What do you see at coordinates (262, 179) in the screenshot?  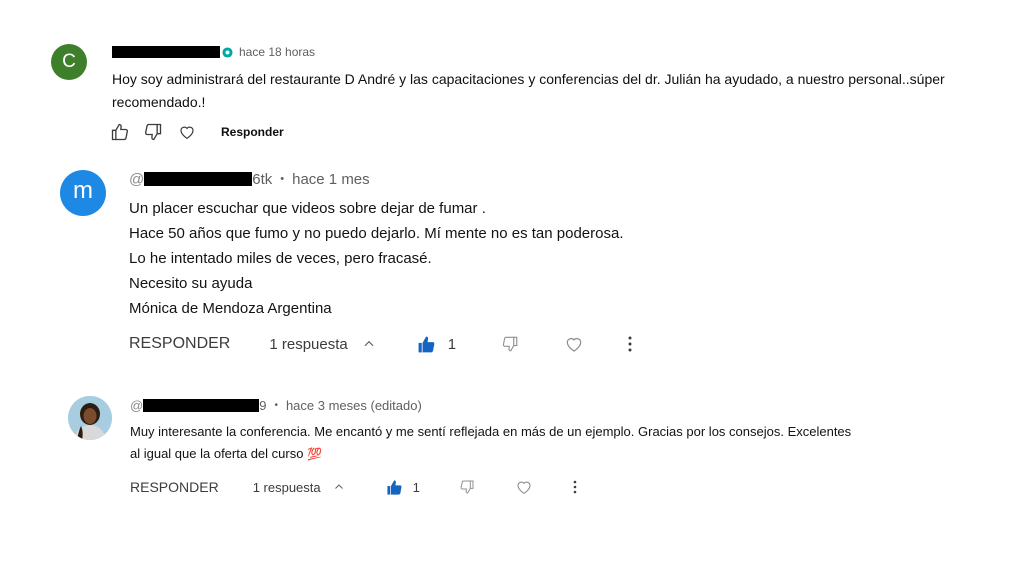 I see `handle-suffix: 6tk` at bounding box center [262, 179].